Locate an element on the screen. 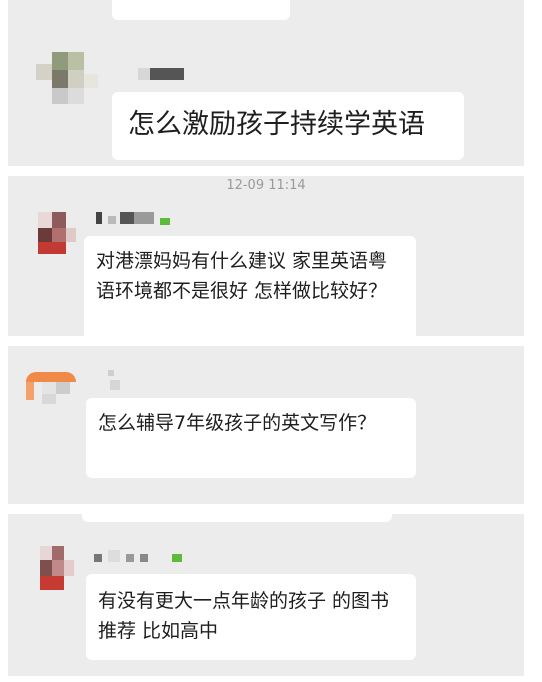 The image size is (542, 682). message-text: 怎么激励孩子持续学英语 is located at coordinates (276, 124).